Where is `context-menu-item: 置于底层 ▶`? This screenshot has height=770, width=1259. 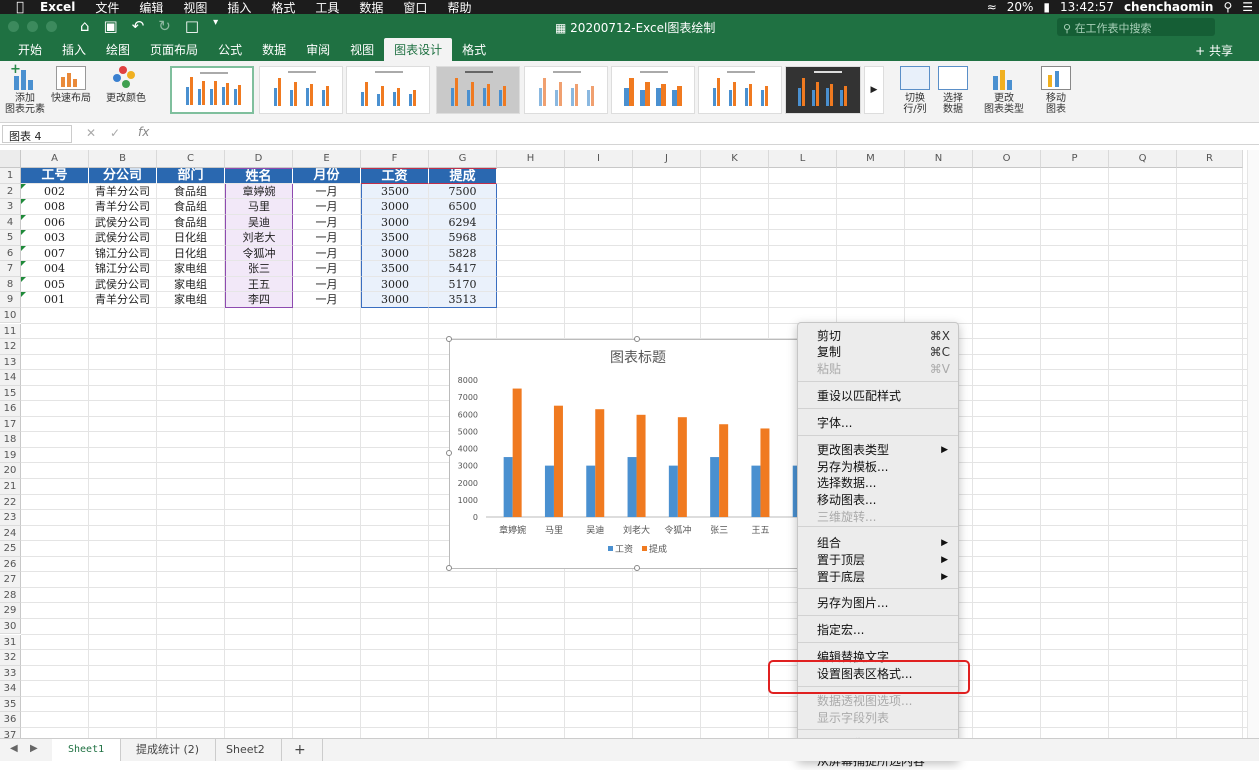 context-menu-item: 置于底层 ▶ is located at coordinates (878, 577).